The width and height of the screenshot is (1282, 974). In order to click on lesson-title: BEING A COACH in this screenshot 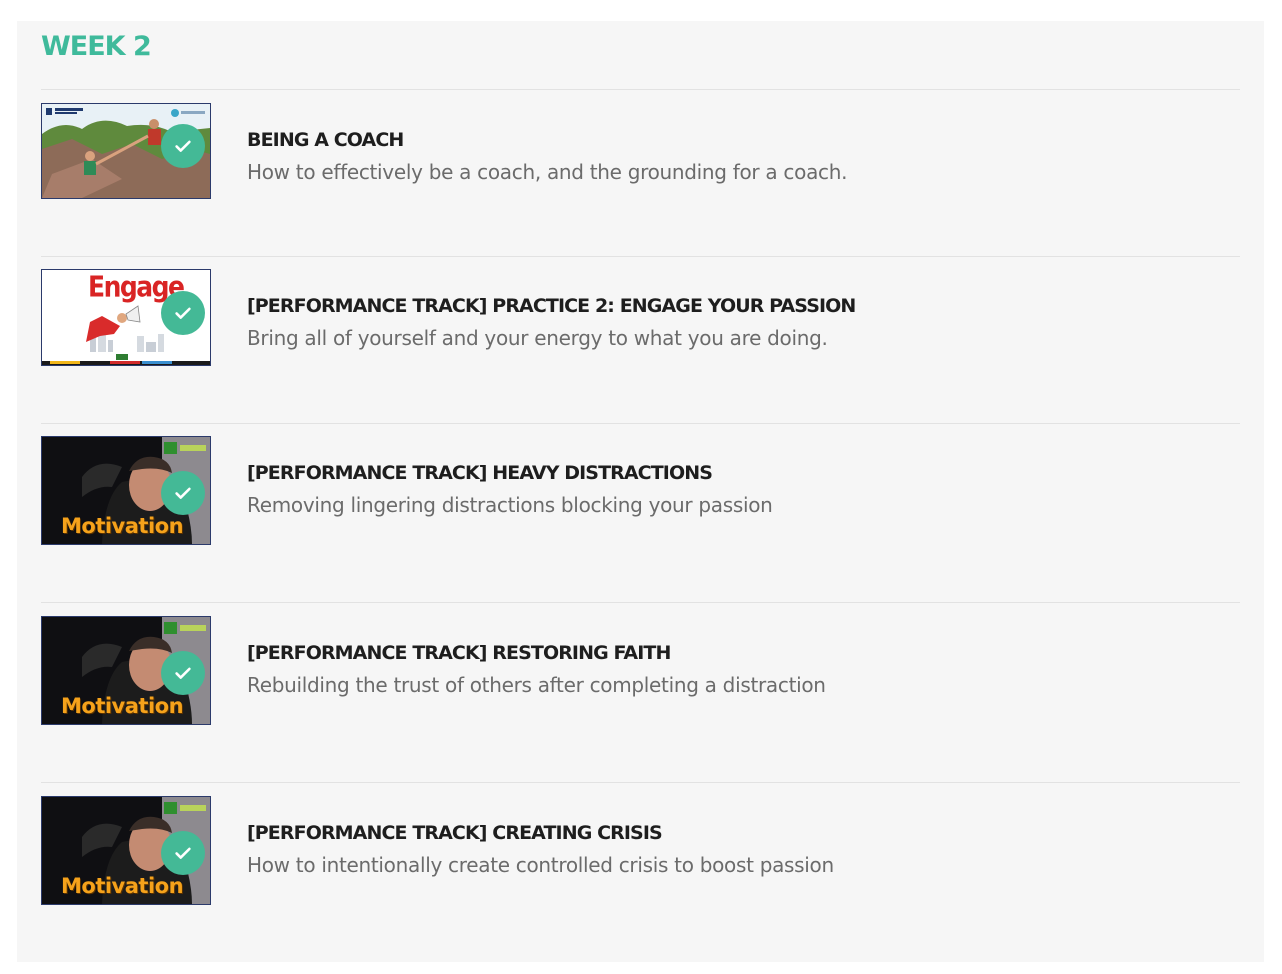, I will do `click(325, 140)`.